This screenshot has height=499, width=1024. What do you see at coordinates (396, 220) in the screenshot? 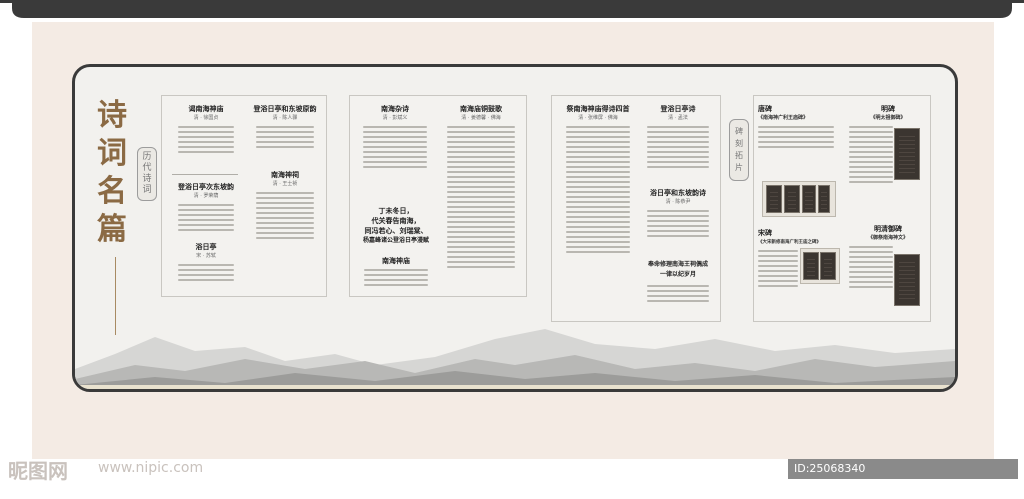
I see `highlight-line: 代关春告南海，` at bounding box center [396, 220].